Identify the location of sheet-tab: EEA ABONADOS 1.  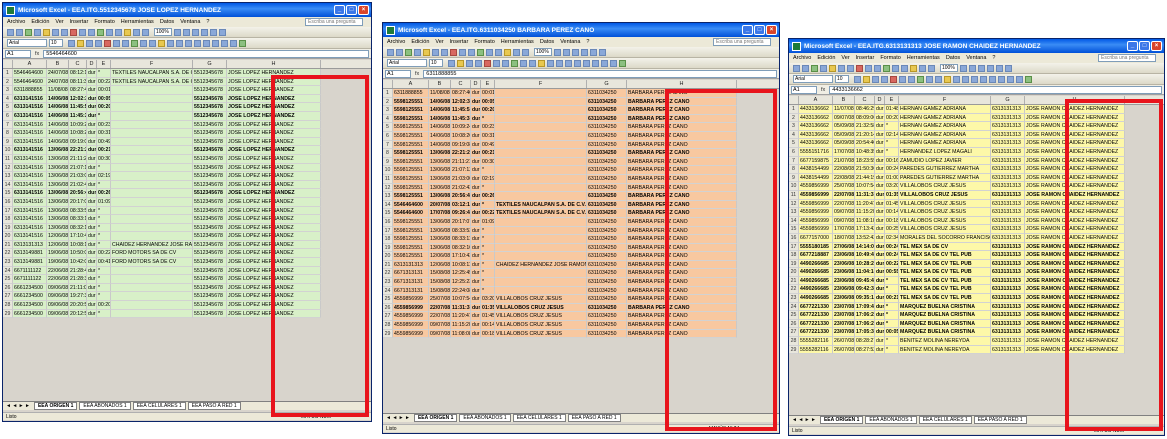
(485, 418).